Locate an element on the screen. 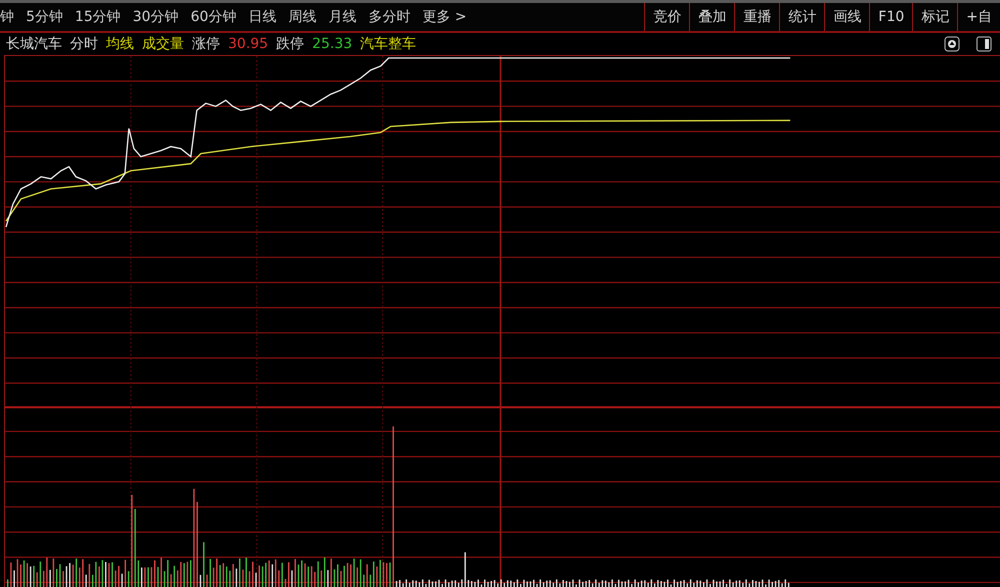  indicator-label: 均线 is located at coordinates (120, 43).